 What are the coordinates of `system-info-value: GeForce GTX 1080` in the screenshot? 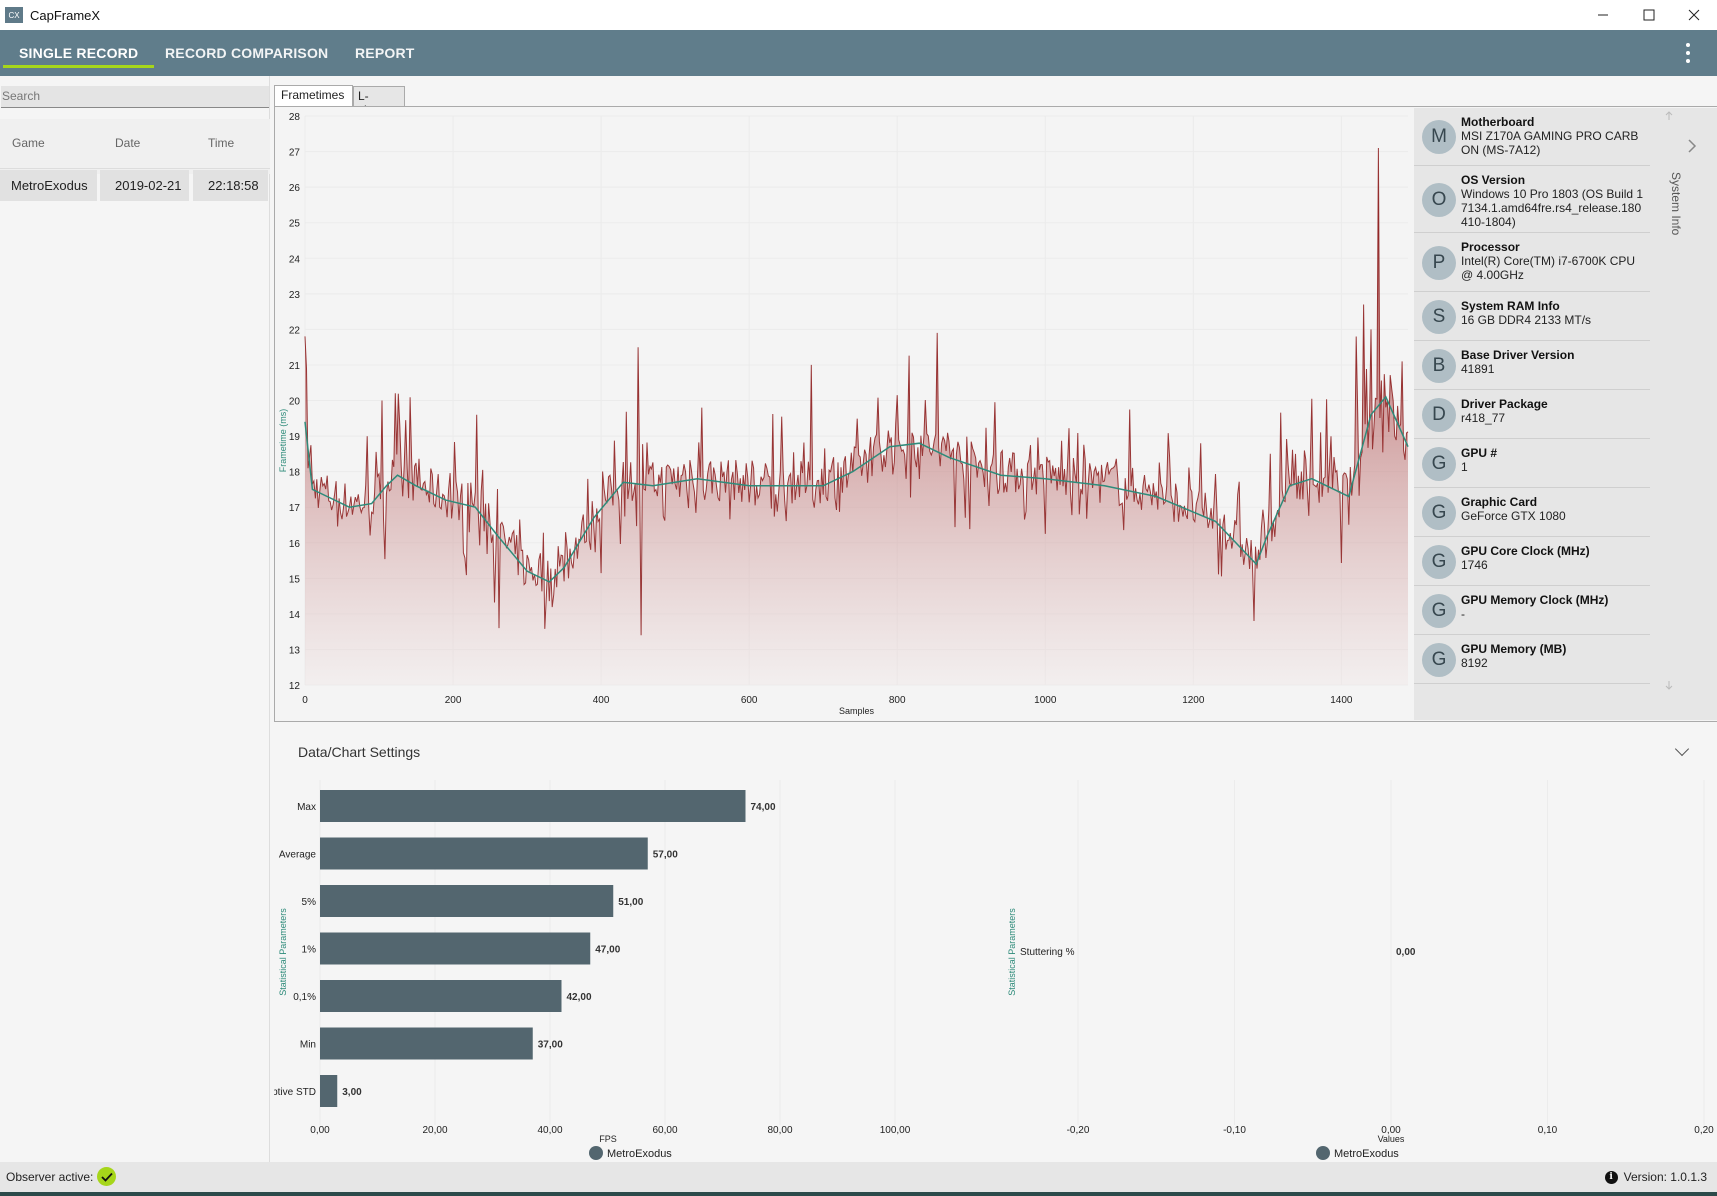 It's located at (1513, 516).